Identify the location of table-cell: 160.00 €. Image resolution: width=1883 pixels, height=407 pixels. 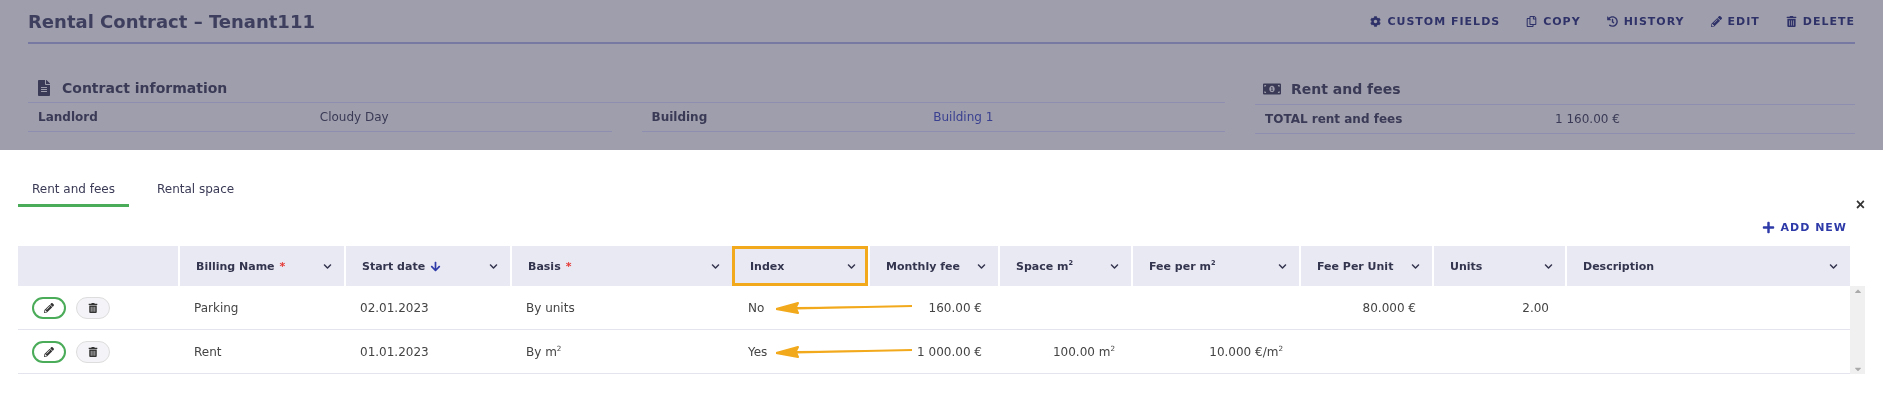
(955, 307).